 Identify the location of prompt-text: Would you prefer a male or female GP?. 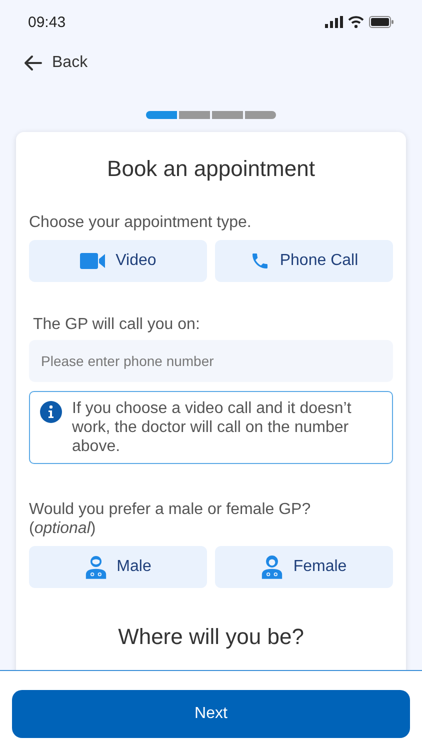
(170, 509).